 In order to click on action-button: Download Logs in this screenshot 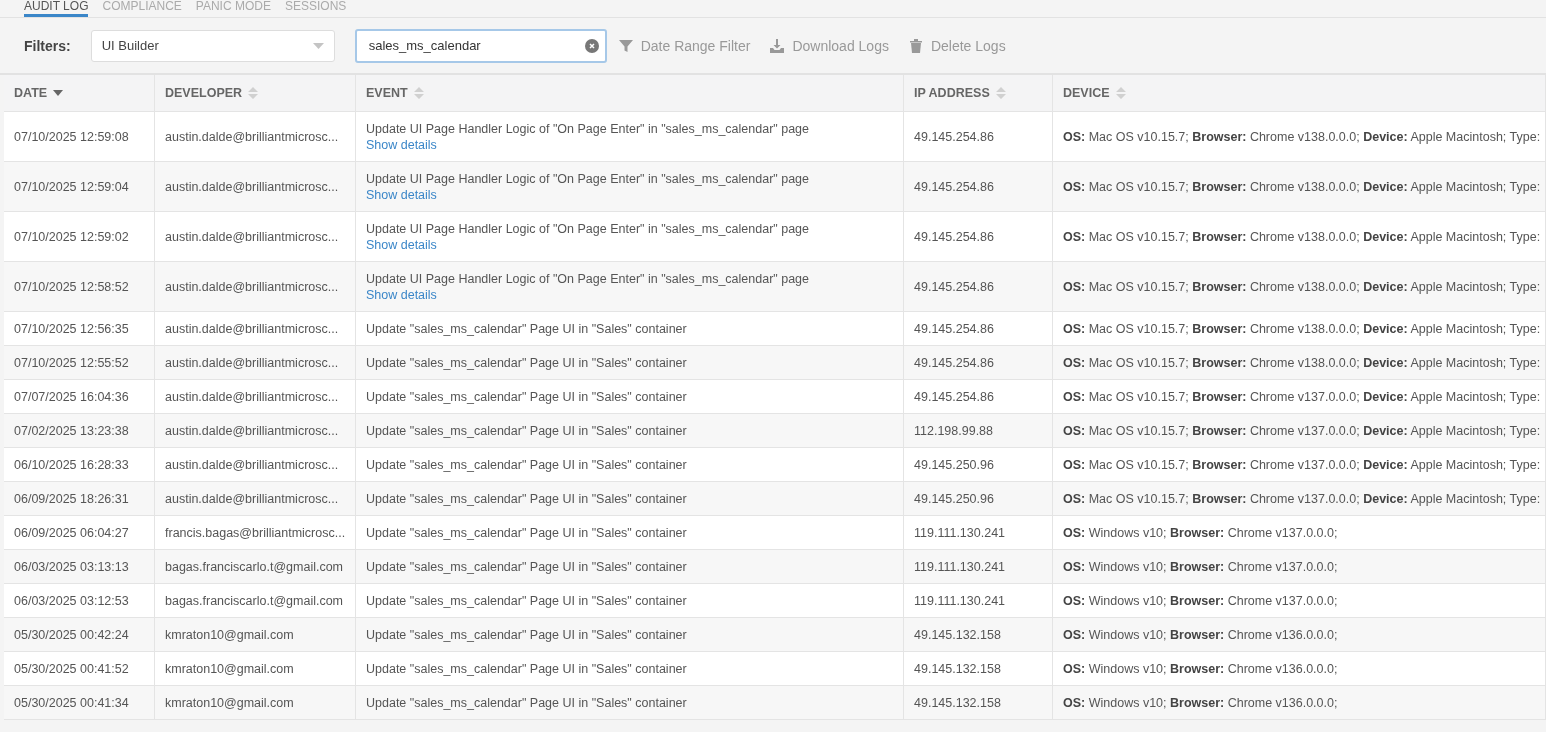, I will do `click(829, 45)`.